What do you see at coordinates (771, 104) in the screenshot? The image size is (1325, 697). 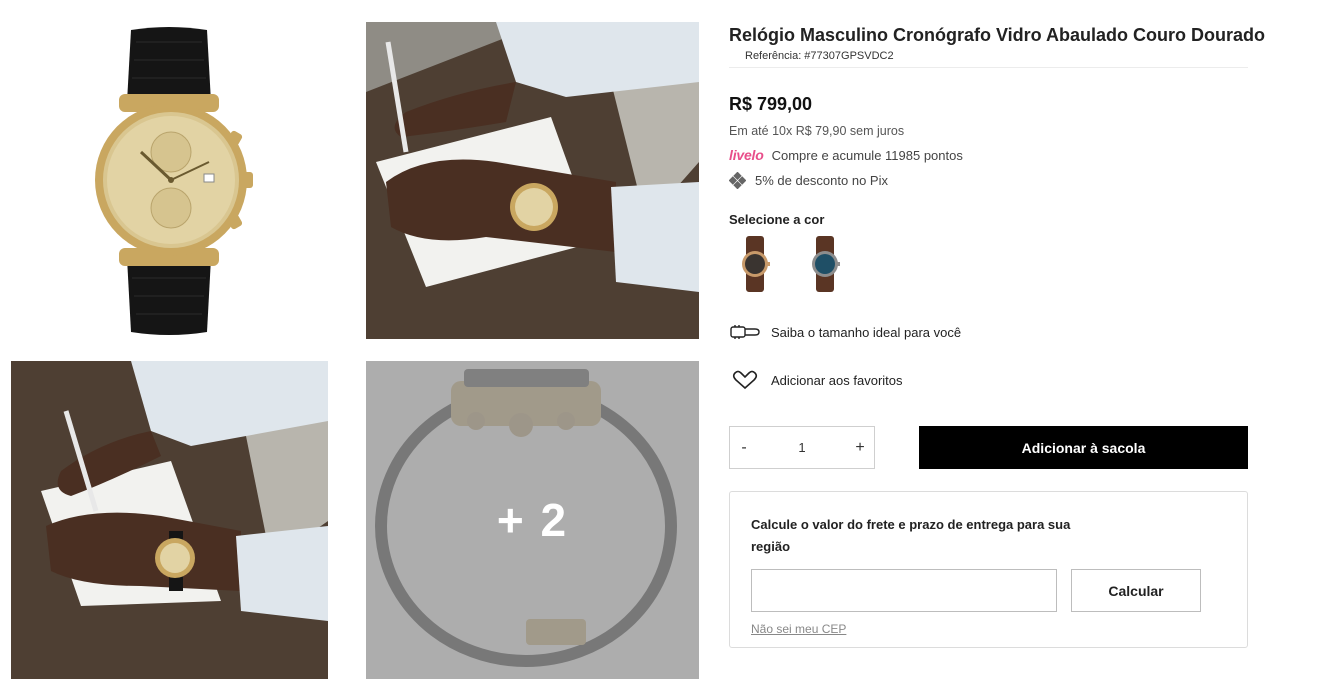 I see `product-price: R$ 799,00` at bounding box center [771, 104].